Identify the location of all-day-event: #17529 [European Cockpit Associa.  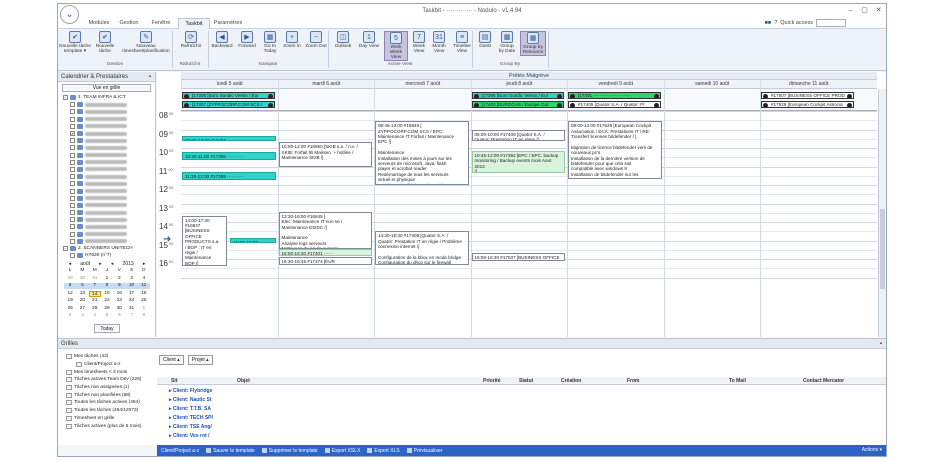
(807, 104).